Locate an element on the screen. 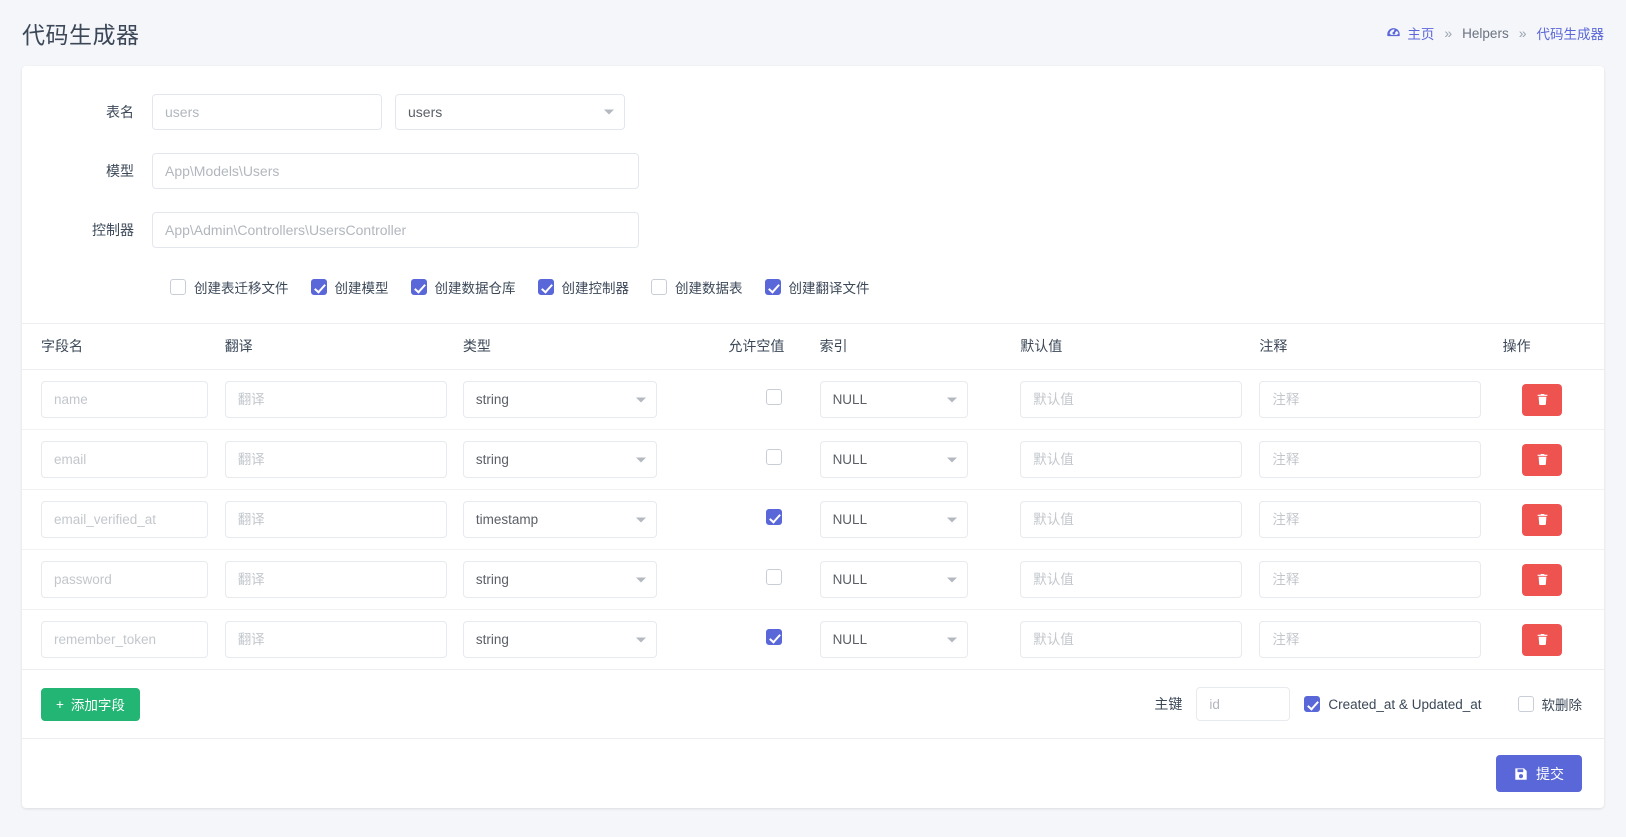 The height and width of the screenshot is (837, 1626). breadcrumb-home-link: 主页 is located at coordinates (1410, 33).